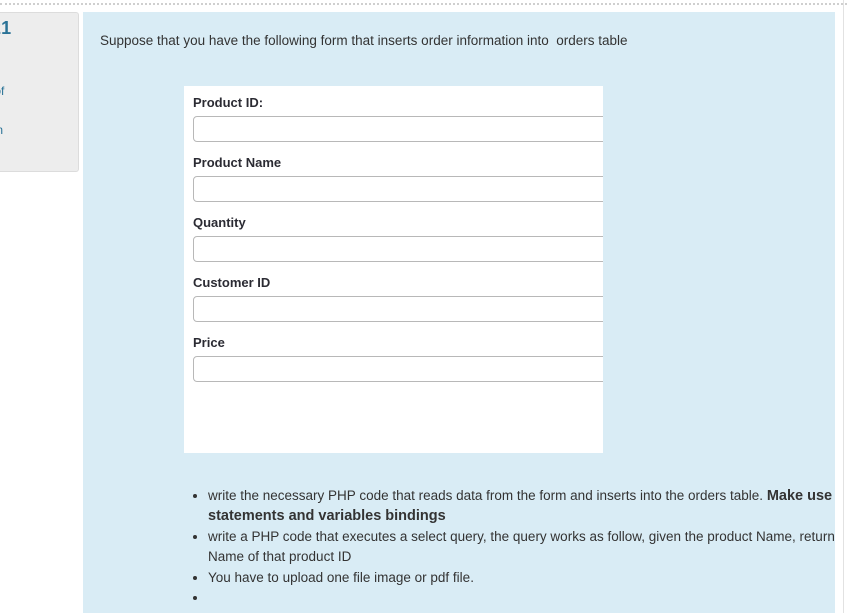 The image size is (847, 613). I want to click on question-number: 21, so click(6, 28).